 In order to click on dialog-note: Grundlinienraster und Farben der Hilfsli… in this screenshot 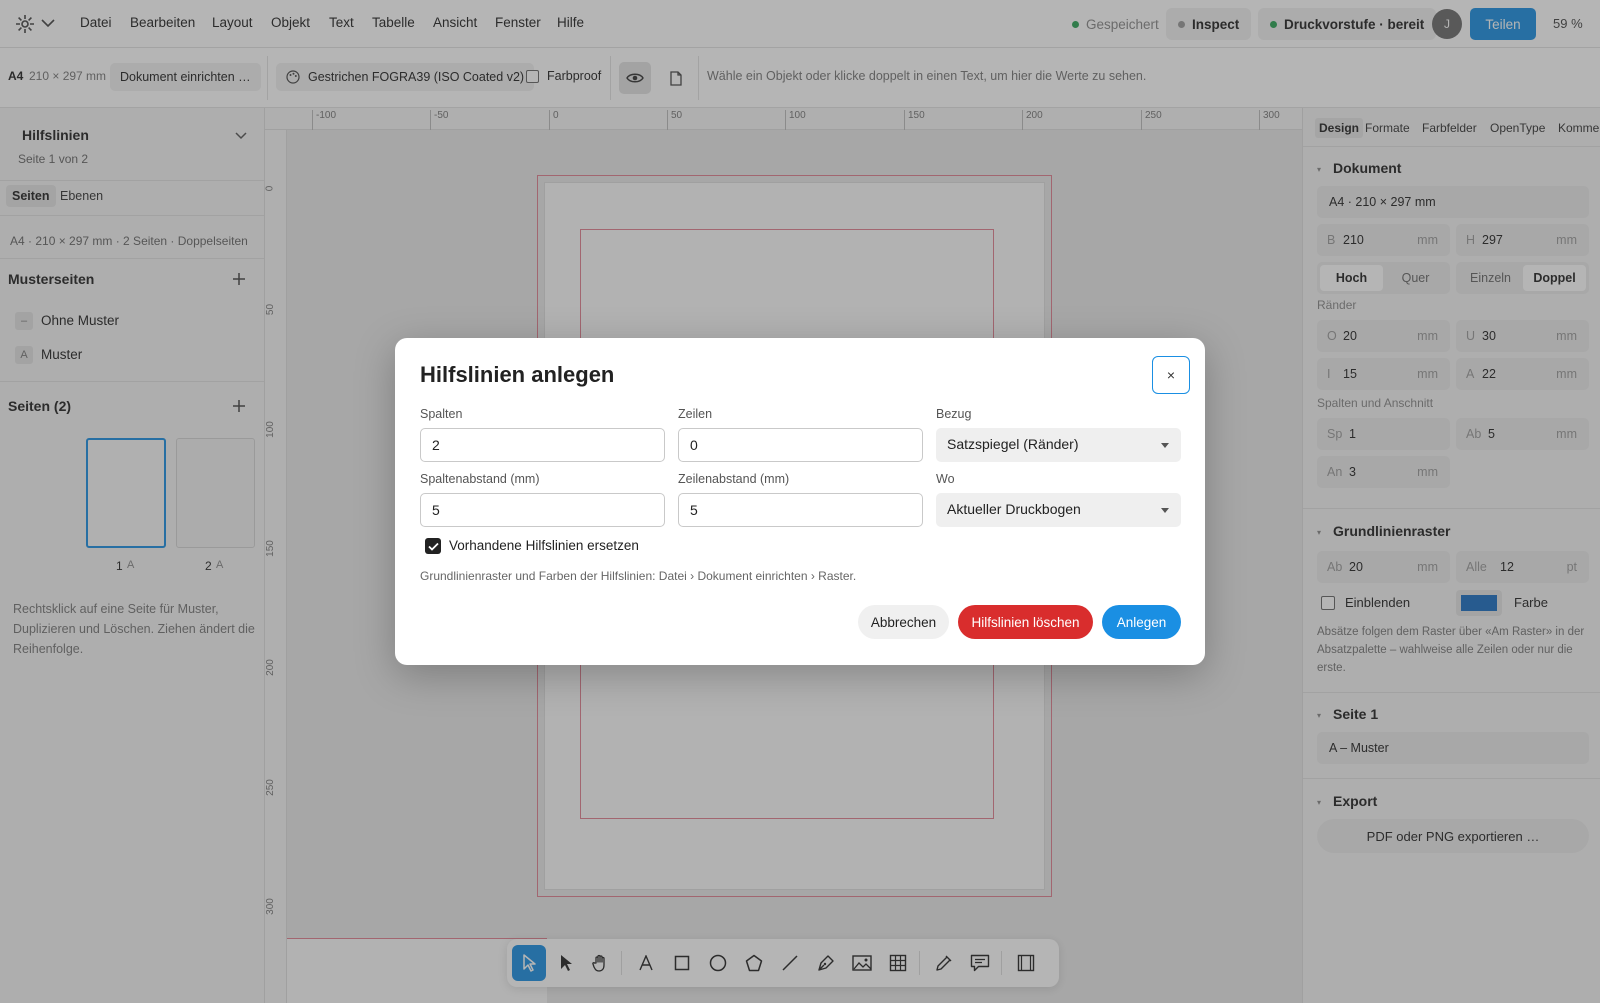, I will do `click(638, 576)`.